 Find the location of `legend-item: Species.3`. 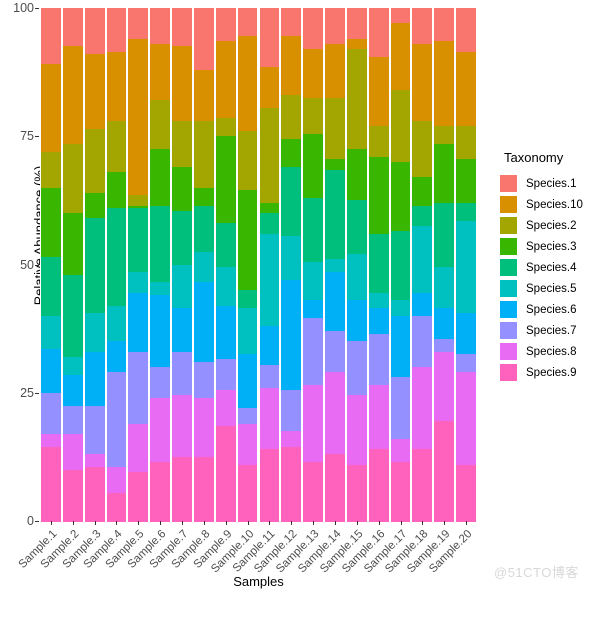

legend-item: Species.3 is located at coordinates (545, 246).